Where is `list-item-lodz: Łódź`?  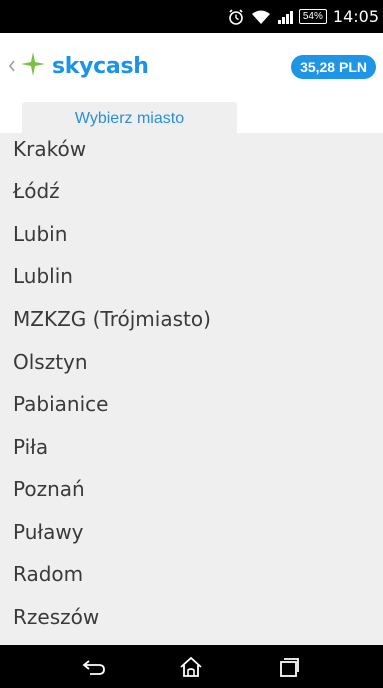 list-item-lodz: Łódź is located at coordinates (36, 191).